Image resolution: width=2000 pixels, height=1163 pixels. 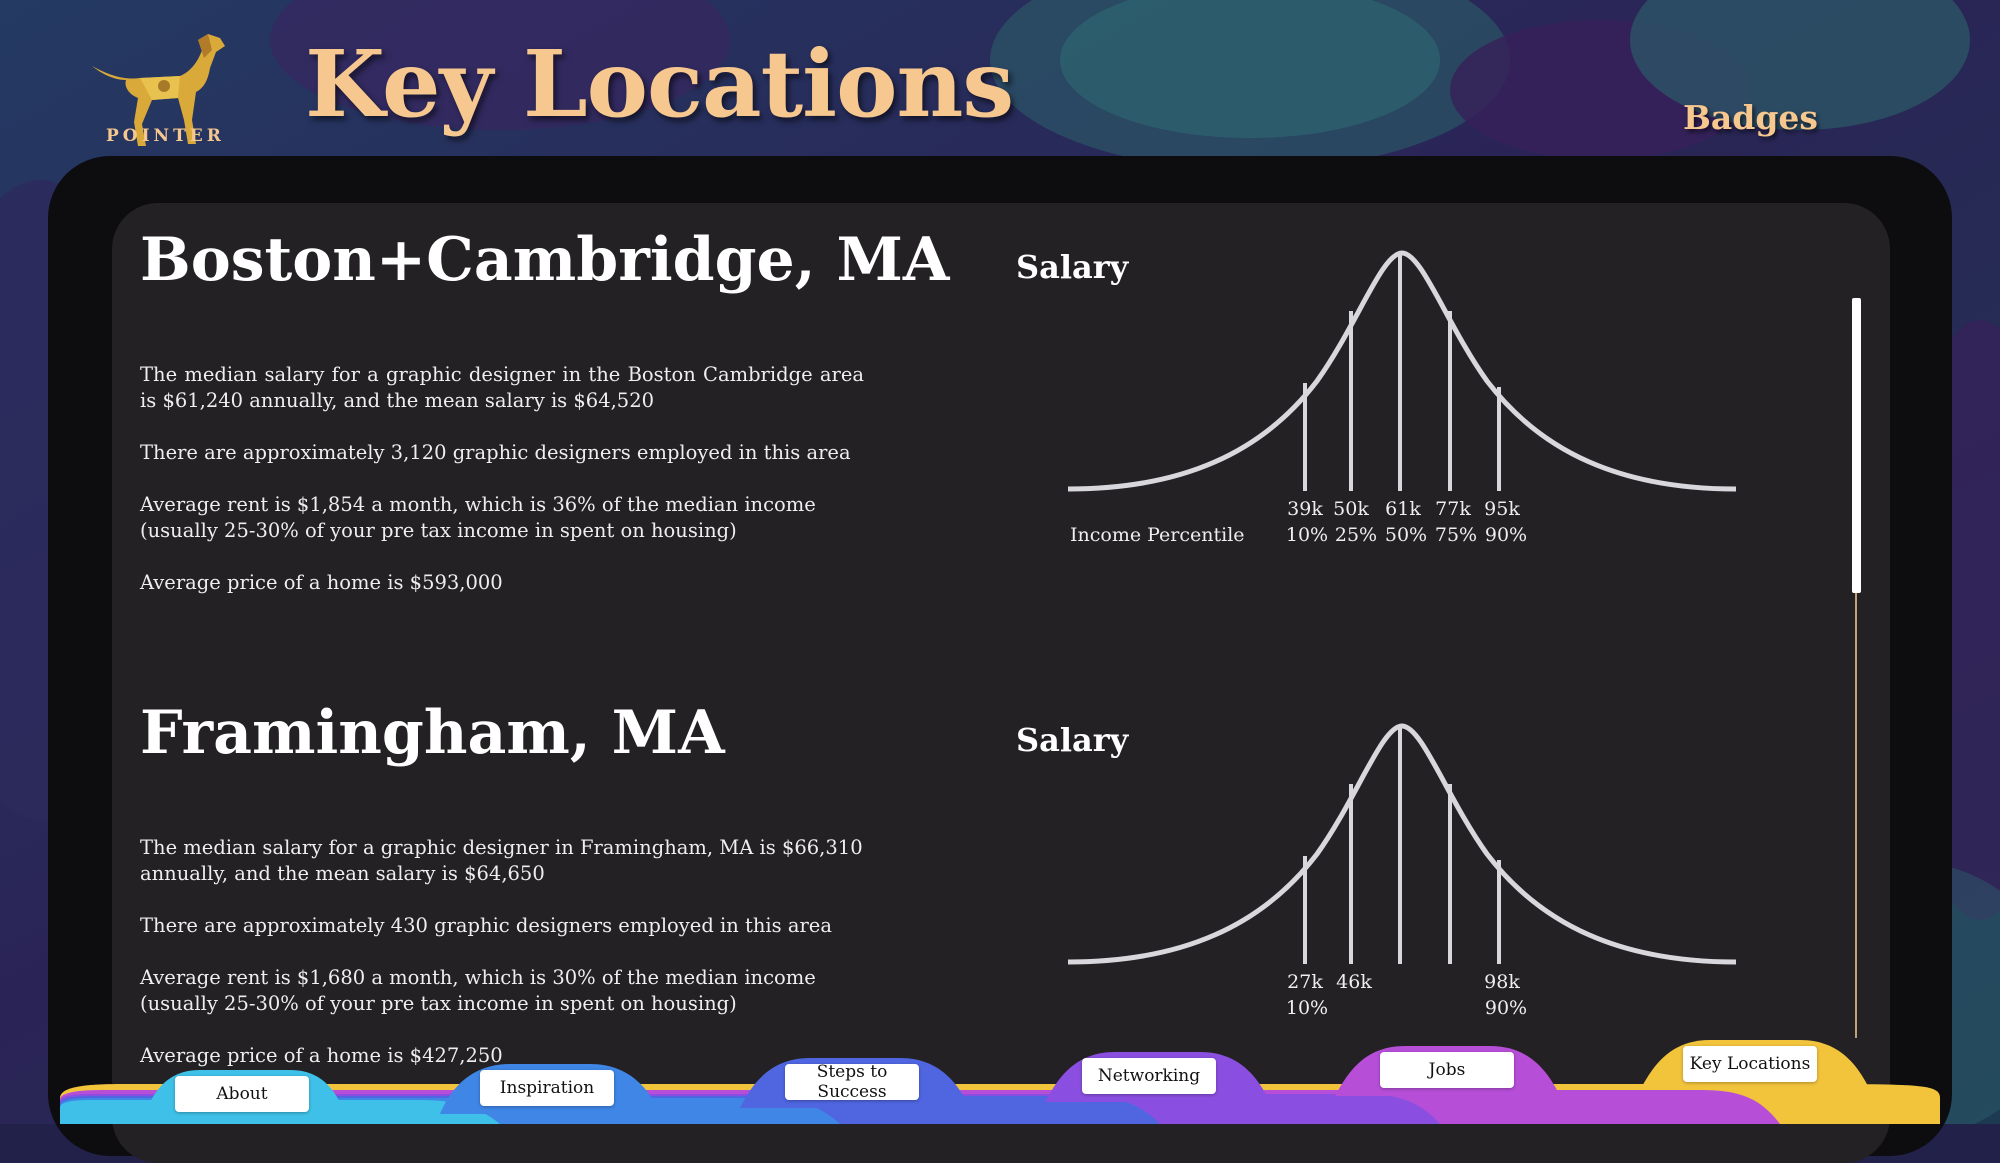 What do you see at coordinates (1406, 535) in the screenshot?
I see `percentile-tick-50: 50%` at bounding box center [1406, 535].